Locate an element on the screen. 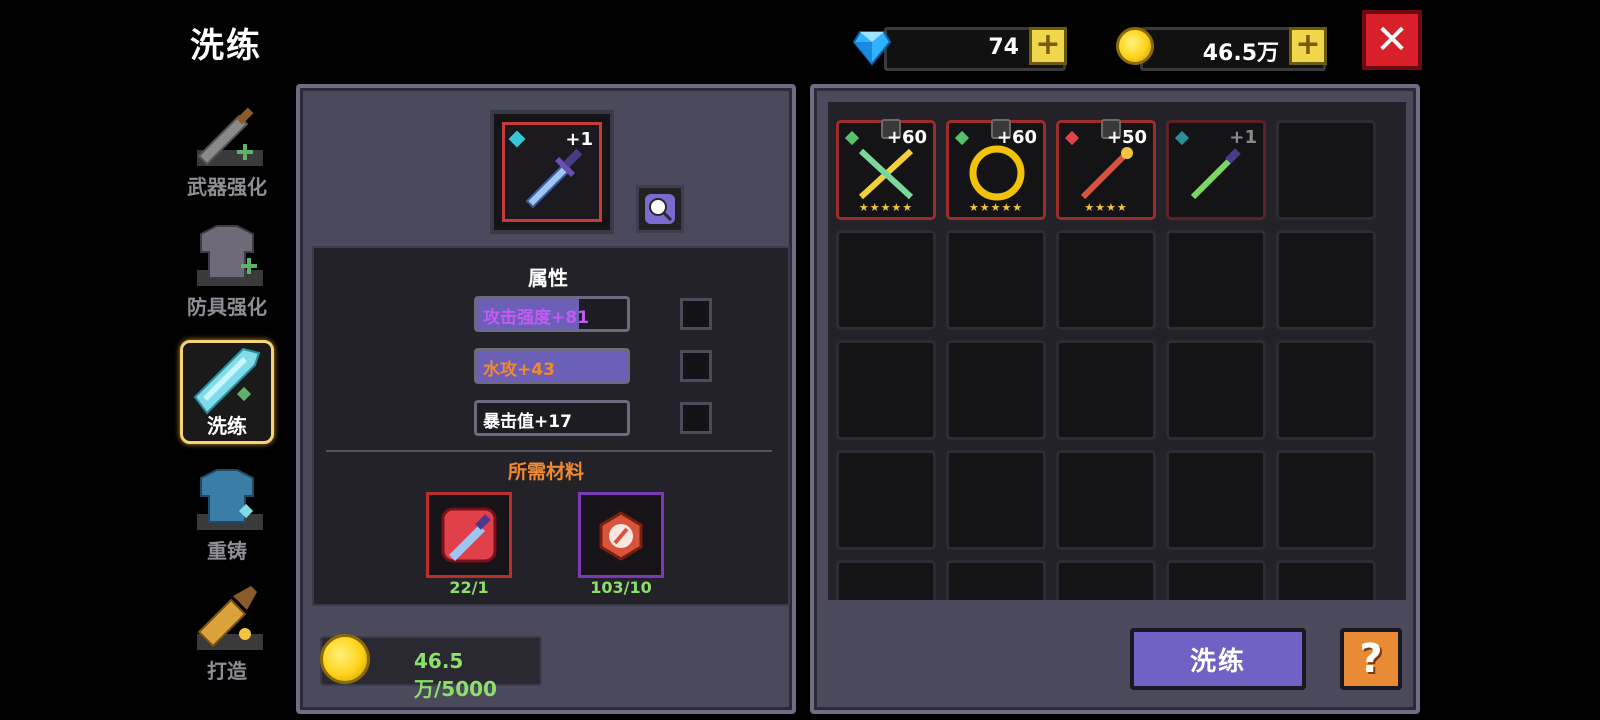  sword-scroll-icon is located at coordinates (469, 535).